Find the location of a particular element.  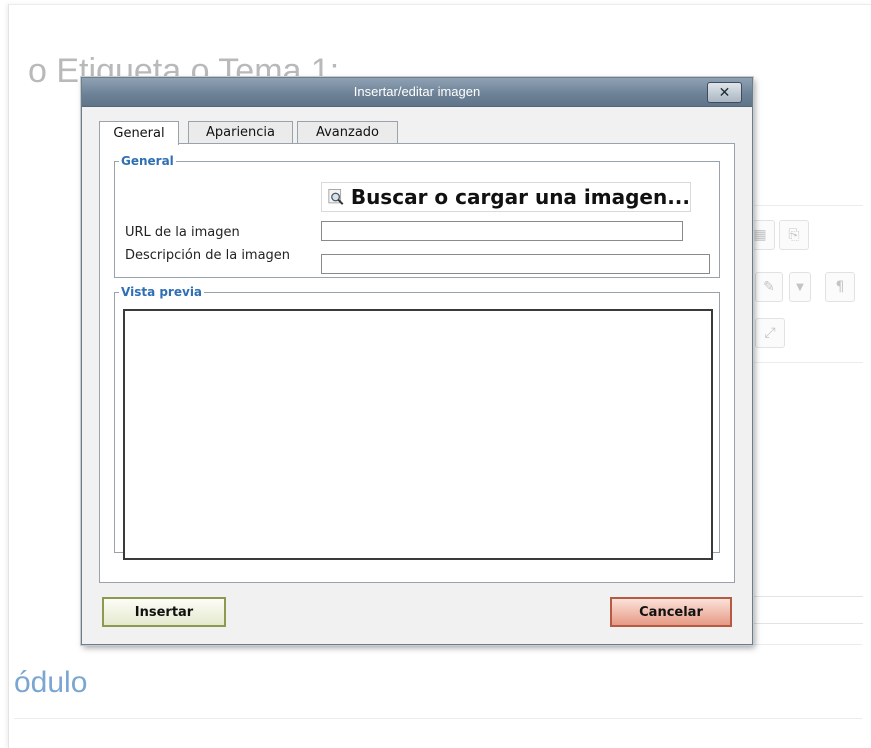

tab-apariencia: Apariencia is located at coordinates (240, 132).